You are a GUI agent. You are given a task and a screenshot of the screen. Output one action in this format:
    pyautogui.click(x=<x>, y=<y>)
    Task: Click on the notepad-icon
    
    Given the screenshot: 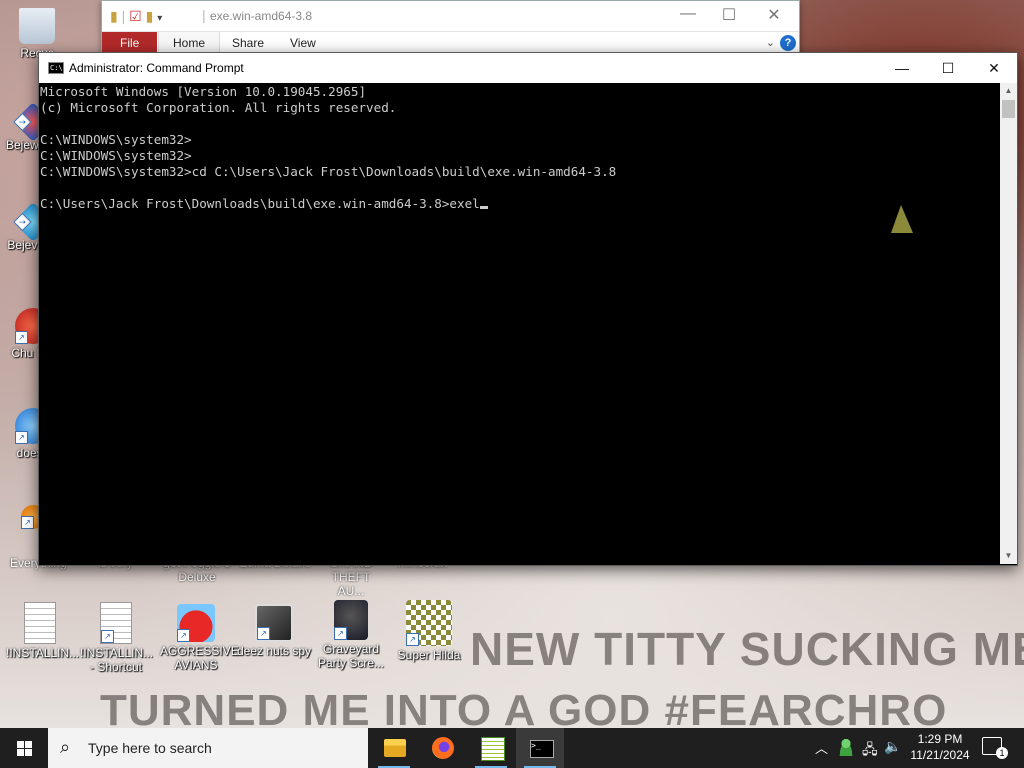 What is the action you would take?
    pyautogui.click(x=493, y=749)
    